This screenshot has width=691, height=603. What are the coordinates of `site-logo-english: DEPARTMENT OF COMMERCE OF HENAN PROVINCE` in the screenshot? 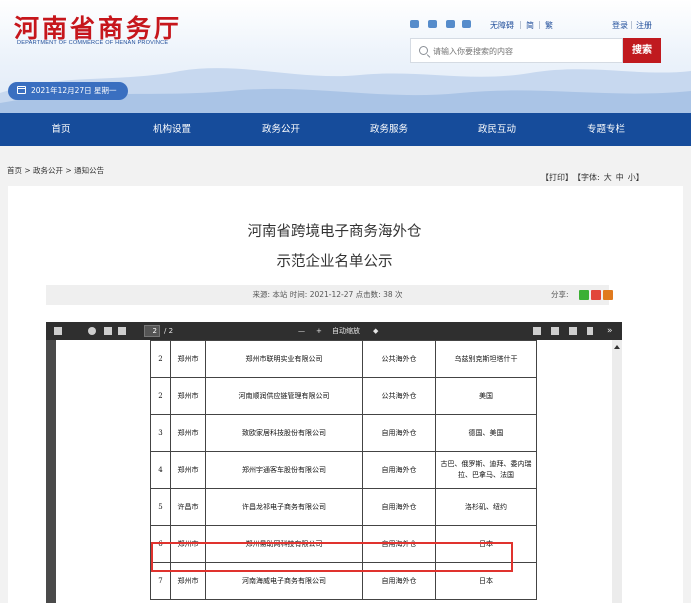 It's located at (93, 43).